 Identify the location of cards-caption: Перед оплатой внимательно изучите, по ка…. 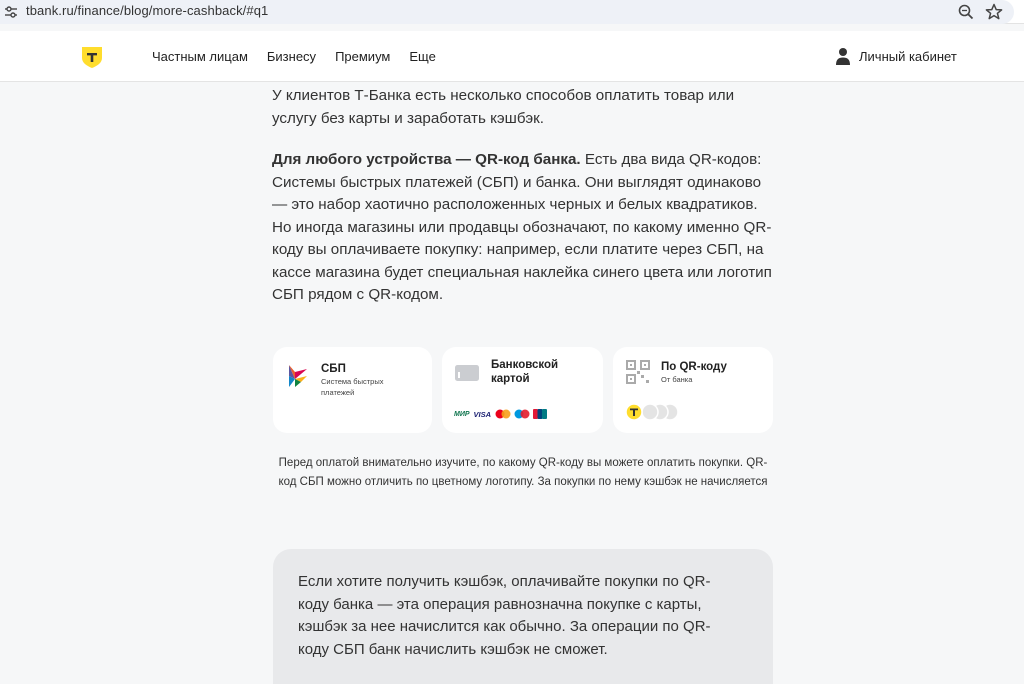
(523, 472).